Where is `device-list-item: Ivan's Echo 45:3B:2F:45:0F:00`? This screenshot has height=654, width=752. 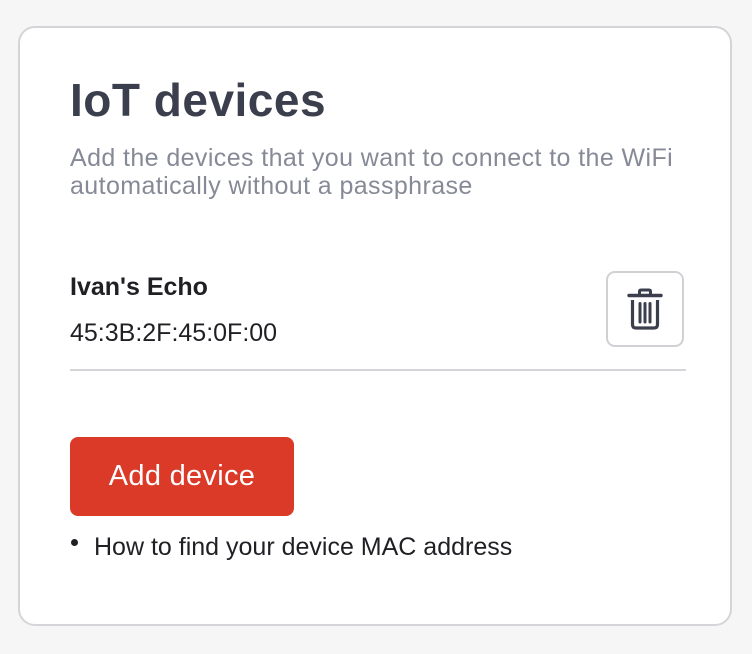
device-list-item: Ivan's Echo 45:3B:2F:45:0F:00 is located at coordinates (378, 319).